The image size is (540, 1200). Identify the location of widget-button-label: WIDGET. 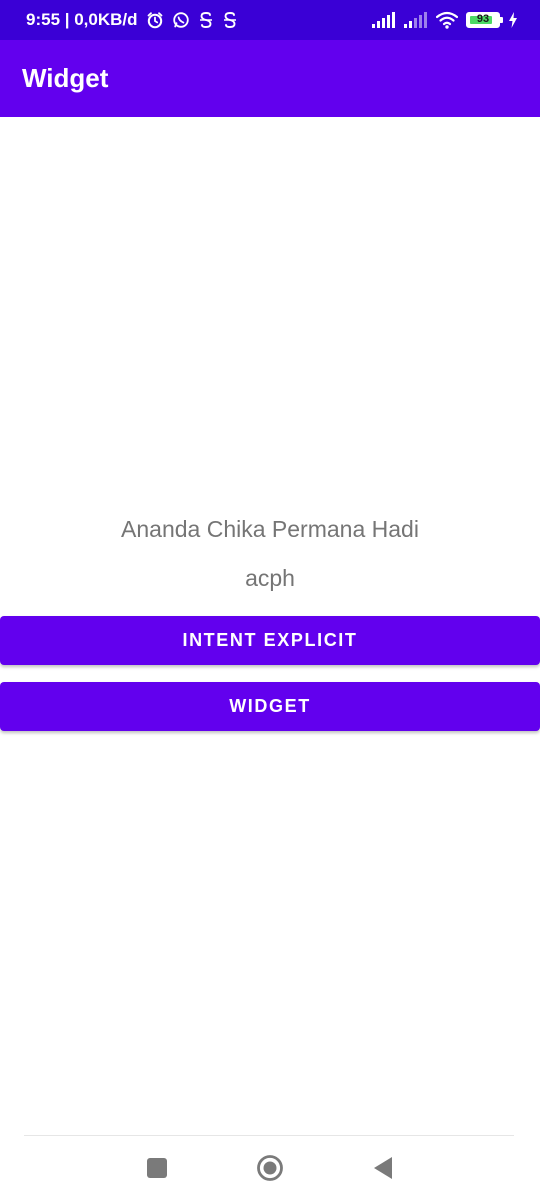
(270, 706).